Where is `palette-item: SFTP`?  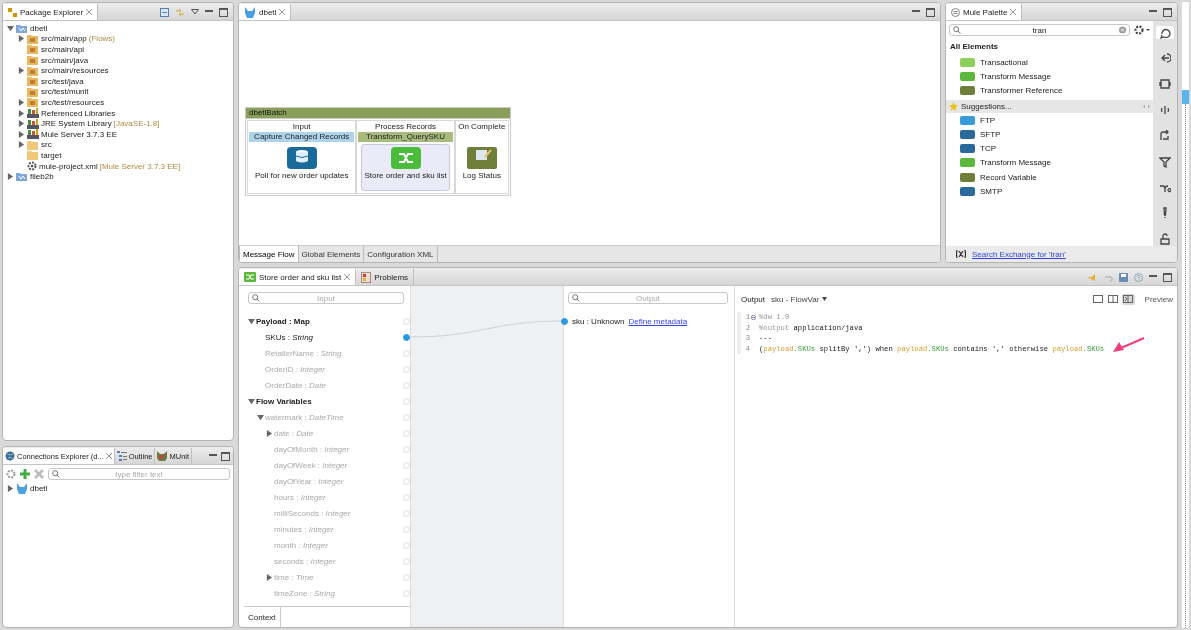 palette-item: SFTP is located at coordinates (990, 134).